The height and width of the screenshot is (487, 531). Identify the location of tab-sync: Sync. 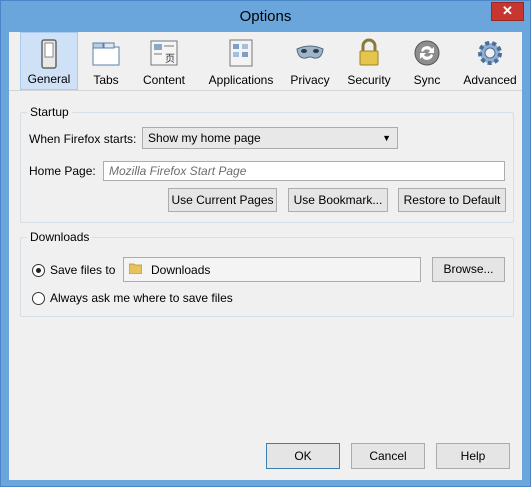
(427, 61).